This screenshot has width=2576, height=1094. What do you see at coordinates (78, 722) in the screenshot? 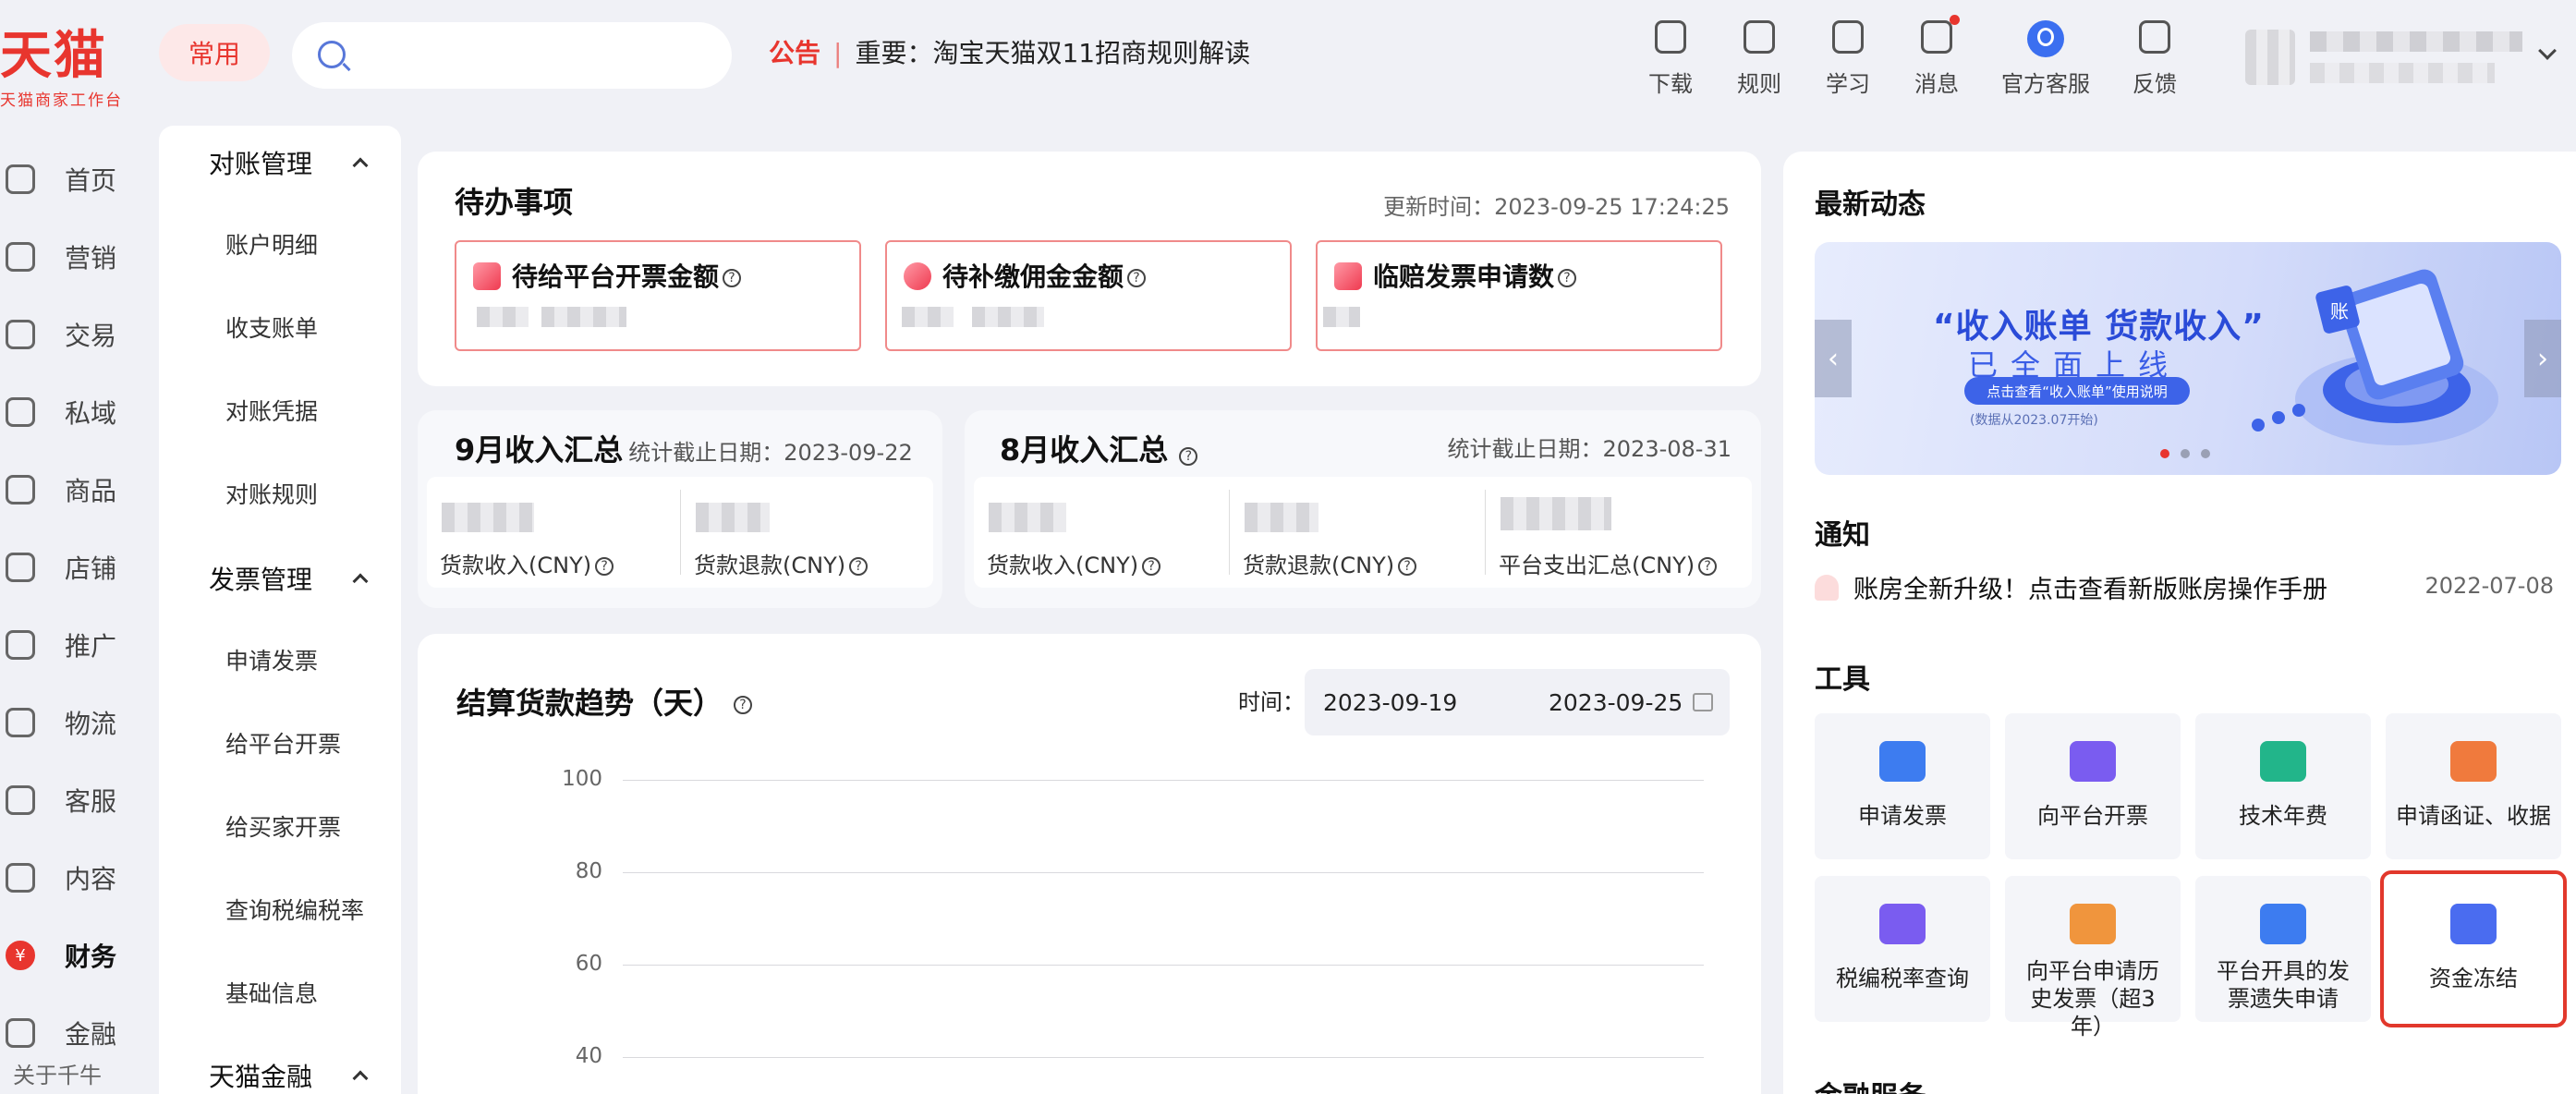
I see `rail-item-logistics: 物流` at bounding box center [78, 722].